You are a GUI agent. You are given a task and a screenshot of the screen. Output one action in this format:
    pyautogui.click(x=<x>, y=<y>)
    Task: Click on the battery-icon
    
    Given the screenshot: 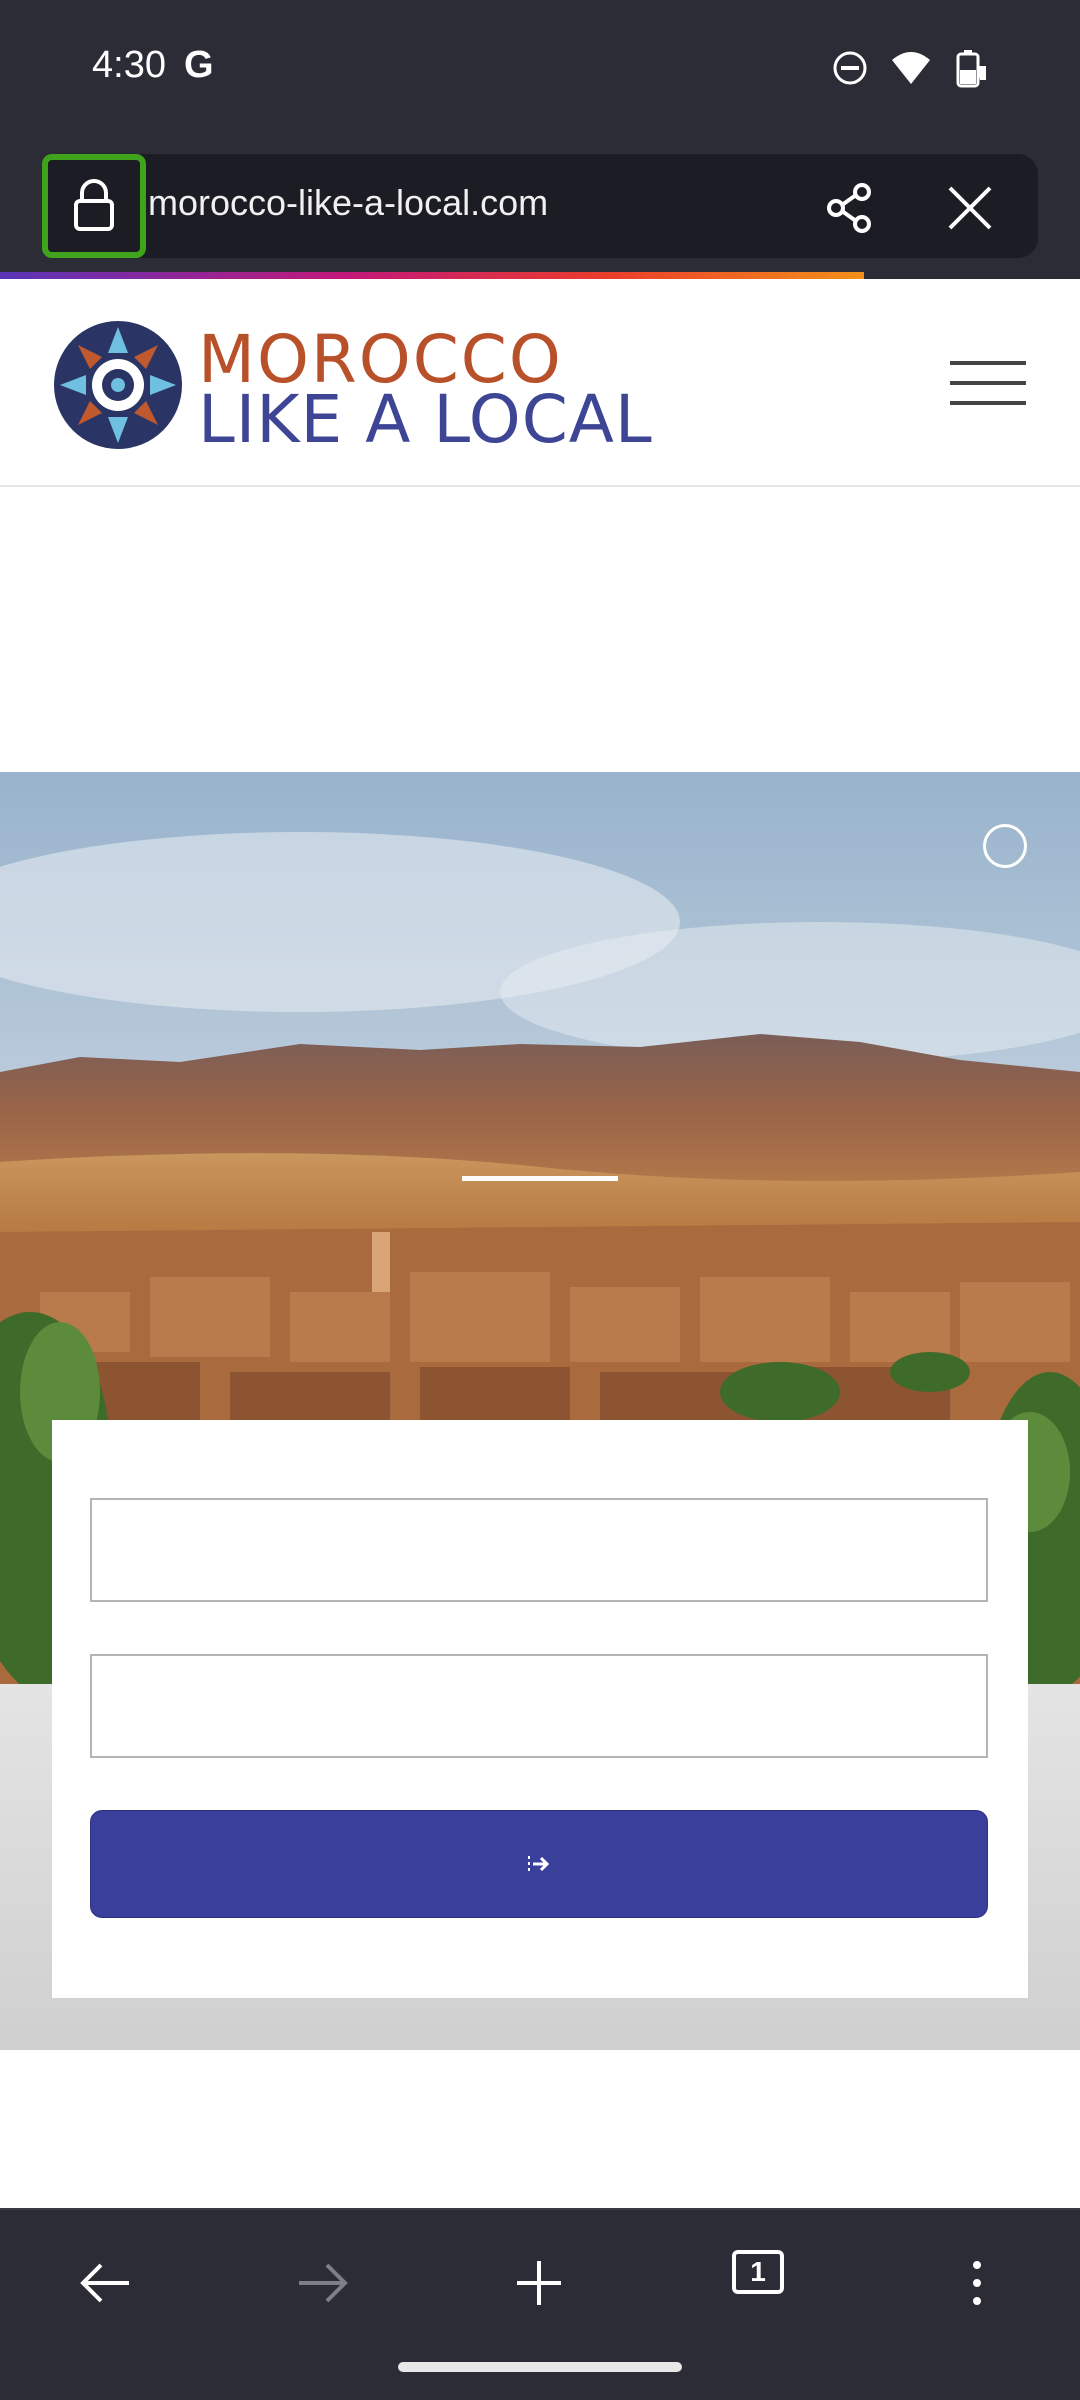 What is the action you would take?
    pyautogui.click(x=971, y=69)
    